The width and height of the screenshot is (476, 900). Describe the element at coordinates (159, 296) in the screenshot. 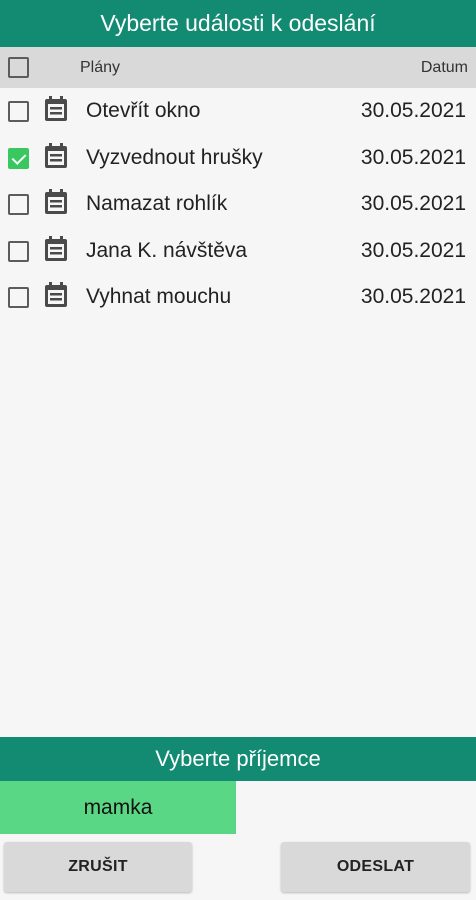

I see `event-title: Vyhnat mouchu` at that location.